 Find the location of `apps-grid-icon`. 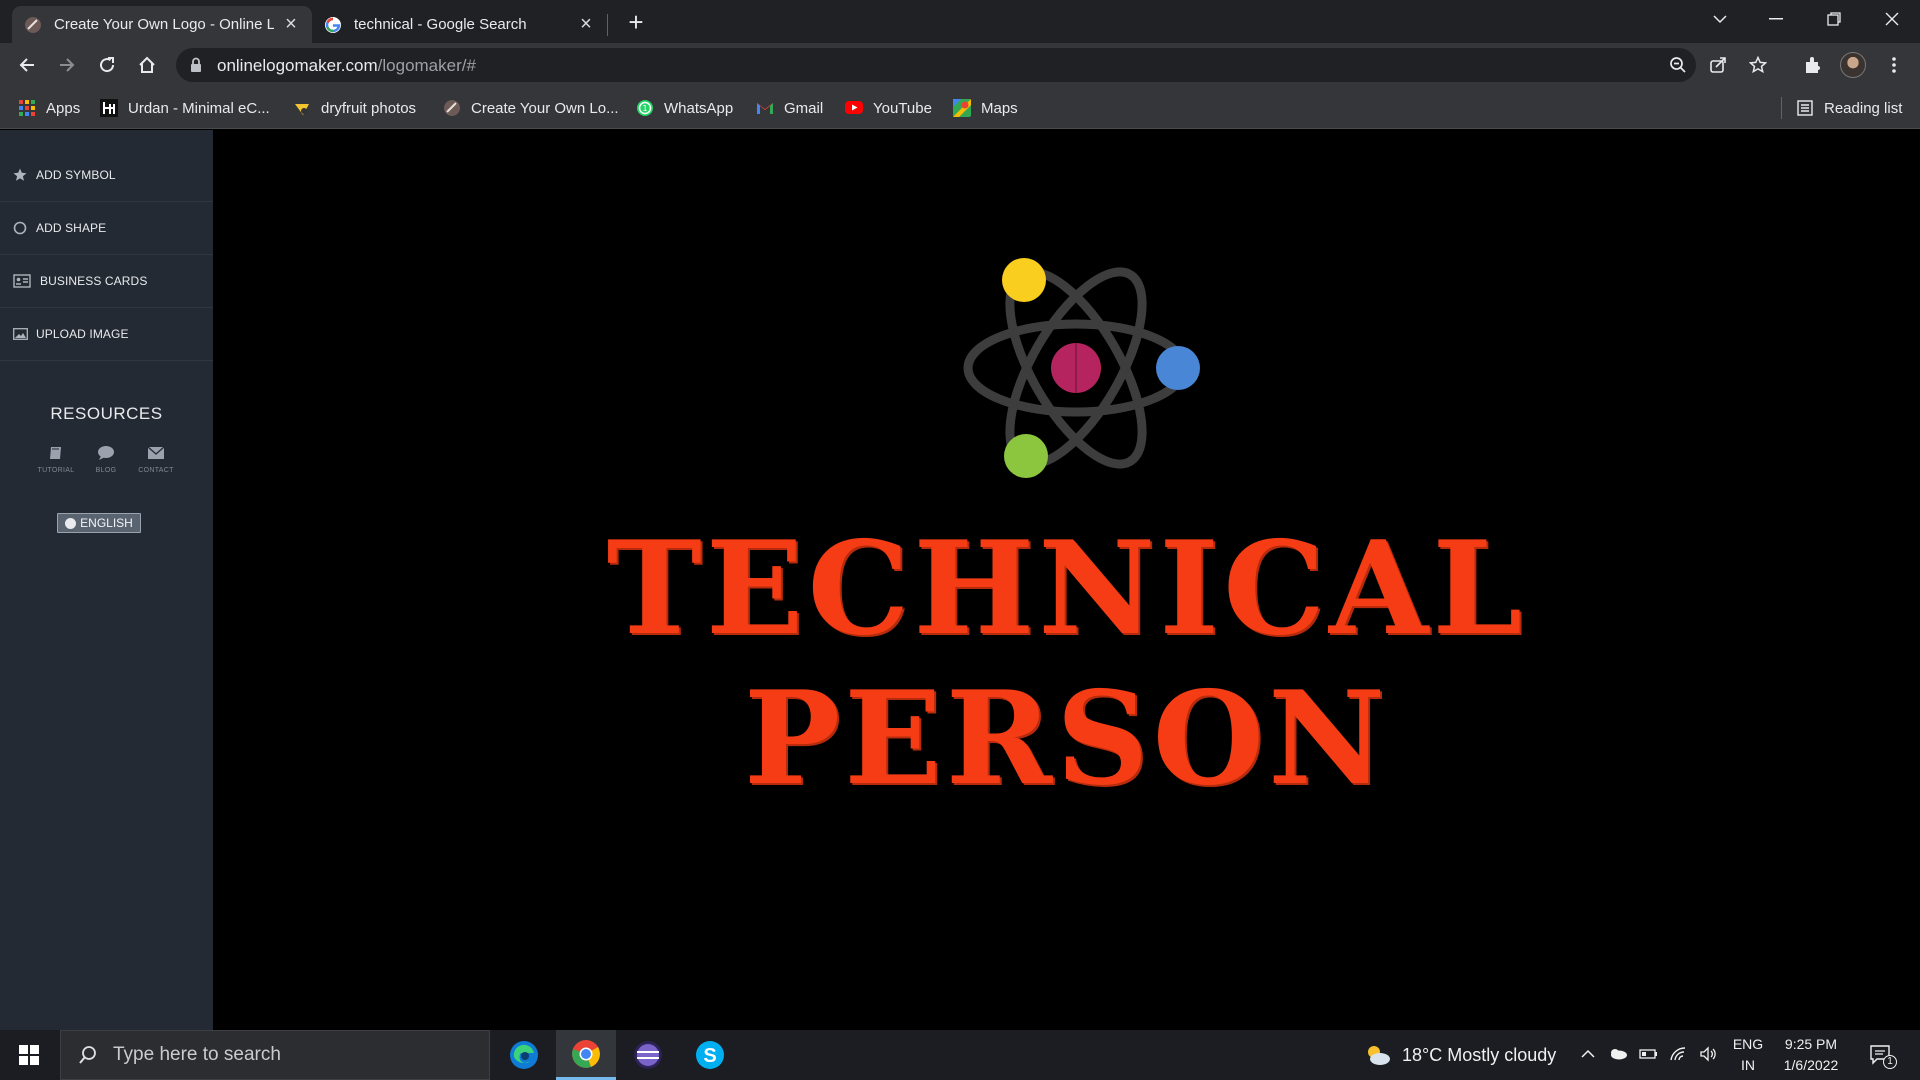

apps-grid-icon is located at coordinates (27, 108).